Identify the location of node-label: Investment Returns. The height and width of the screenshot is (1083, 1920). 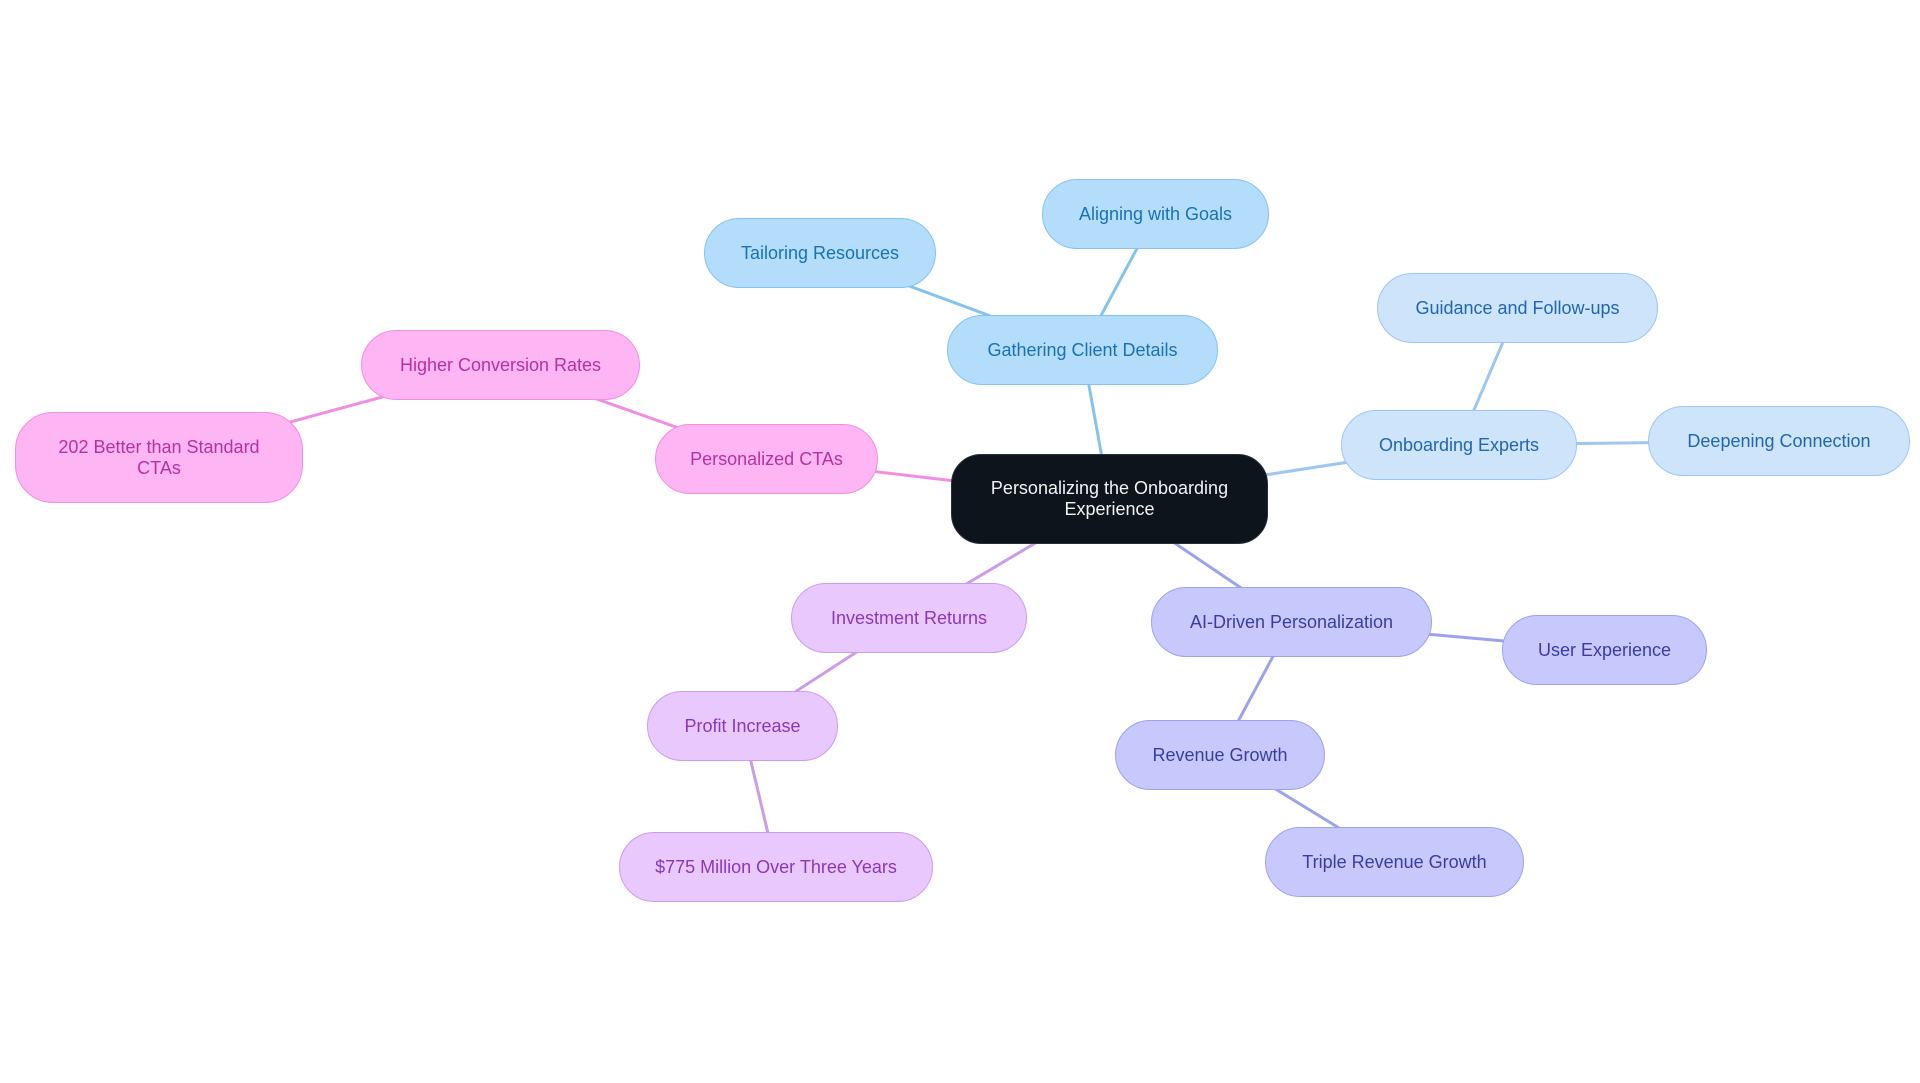
(909, 617).